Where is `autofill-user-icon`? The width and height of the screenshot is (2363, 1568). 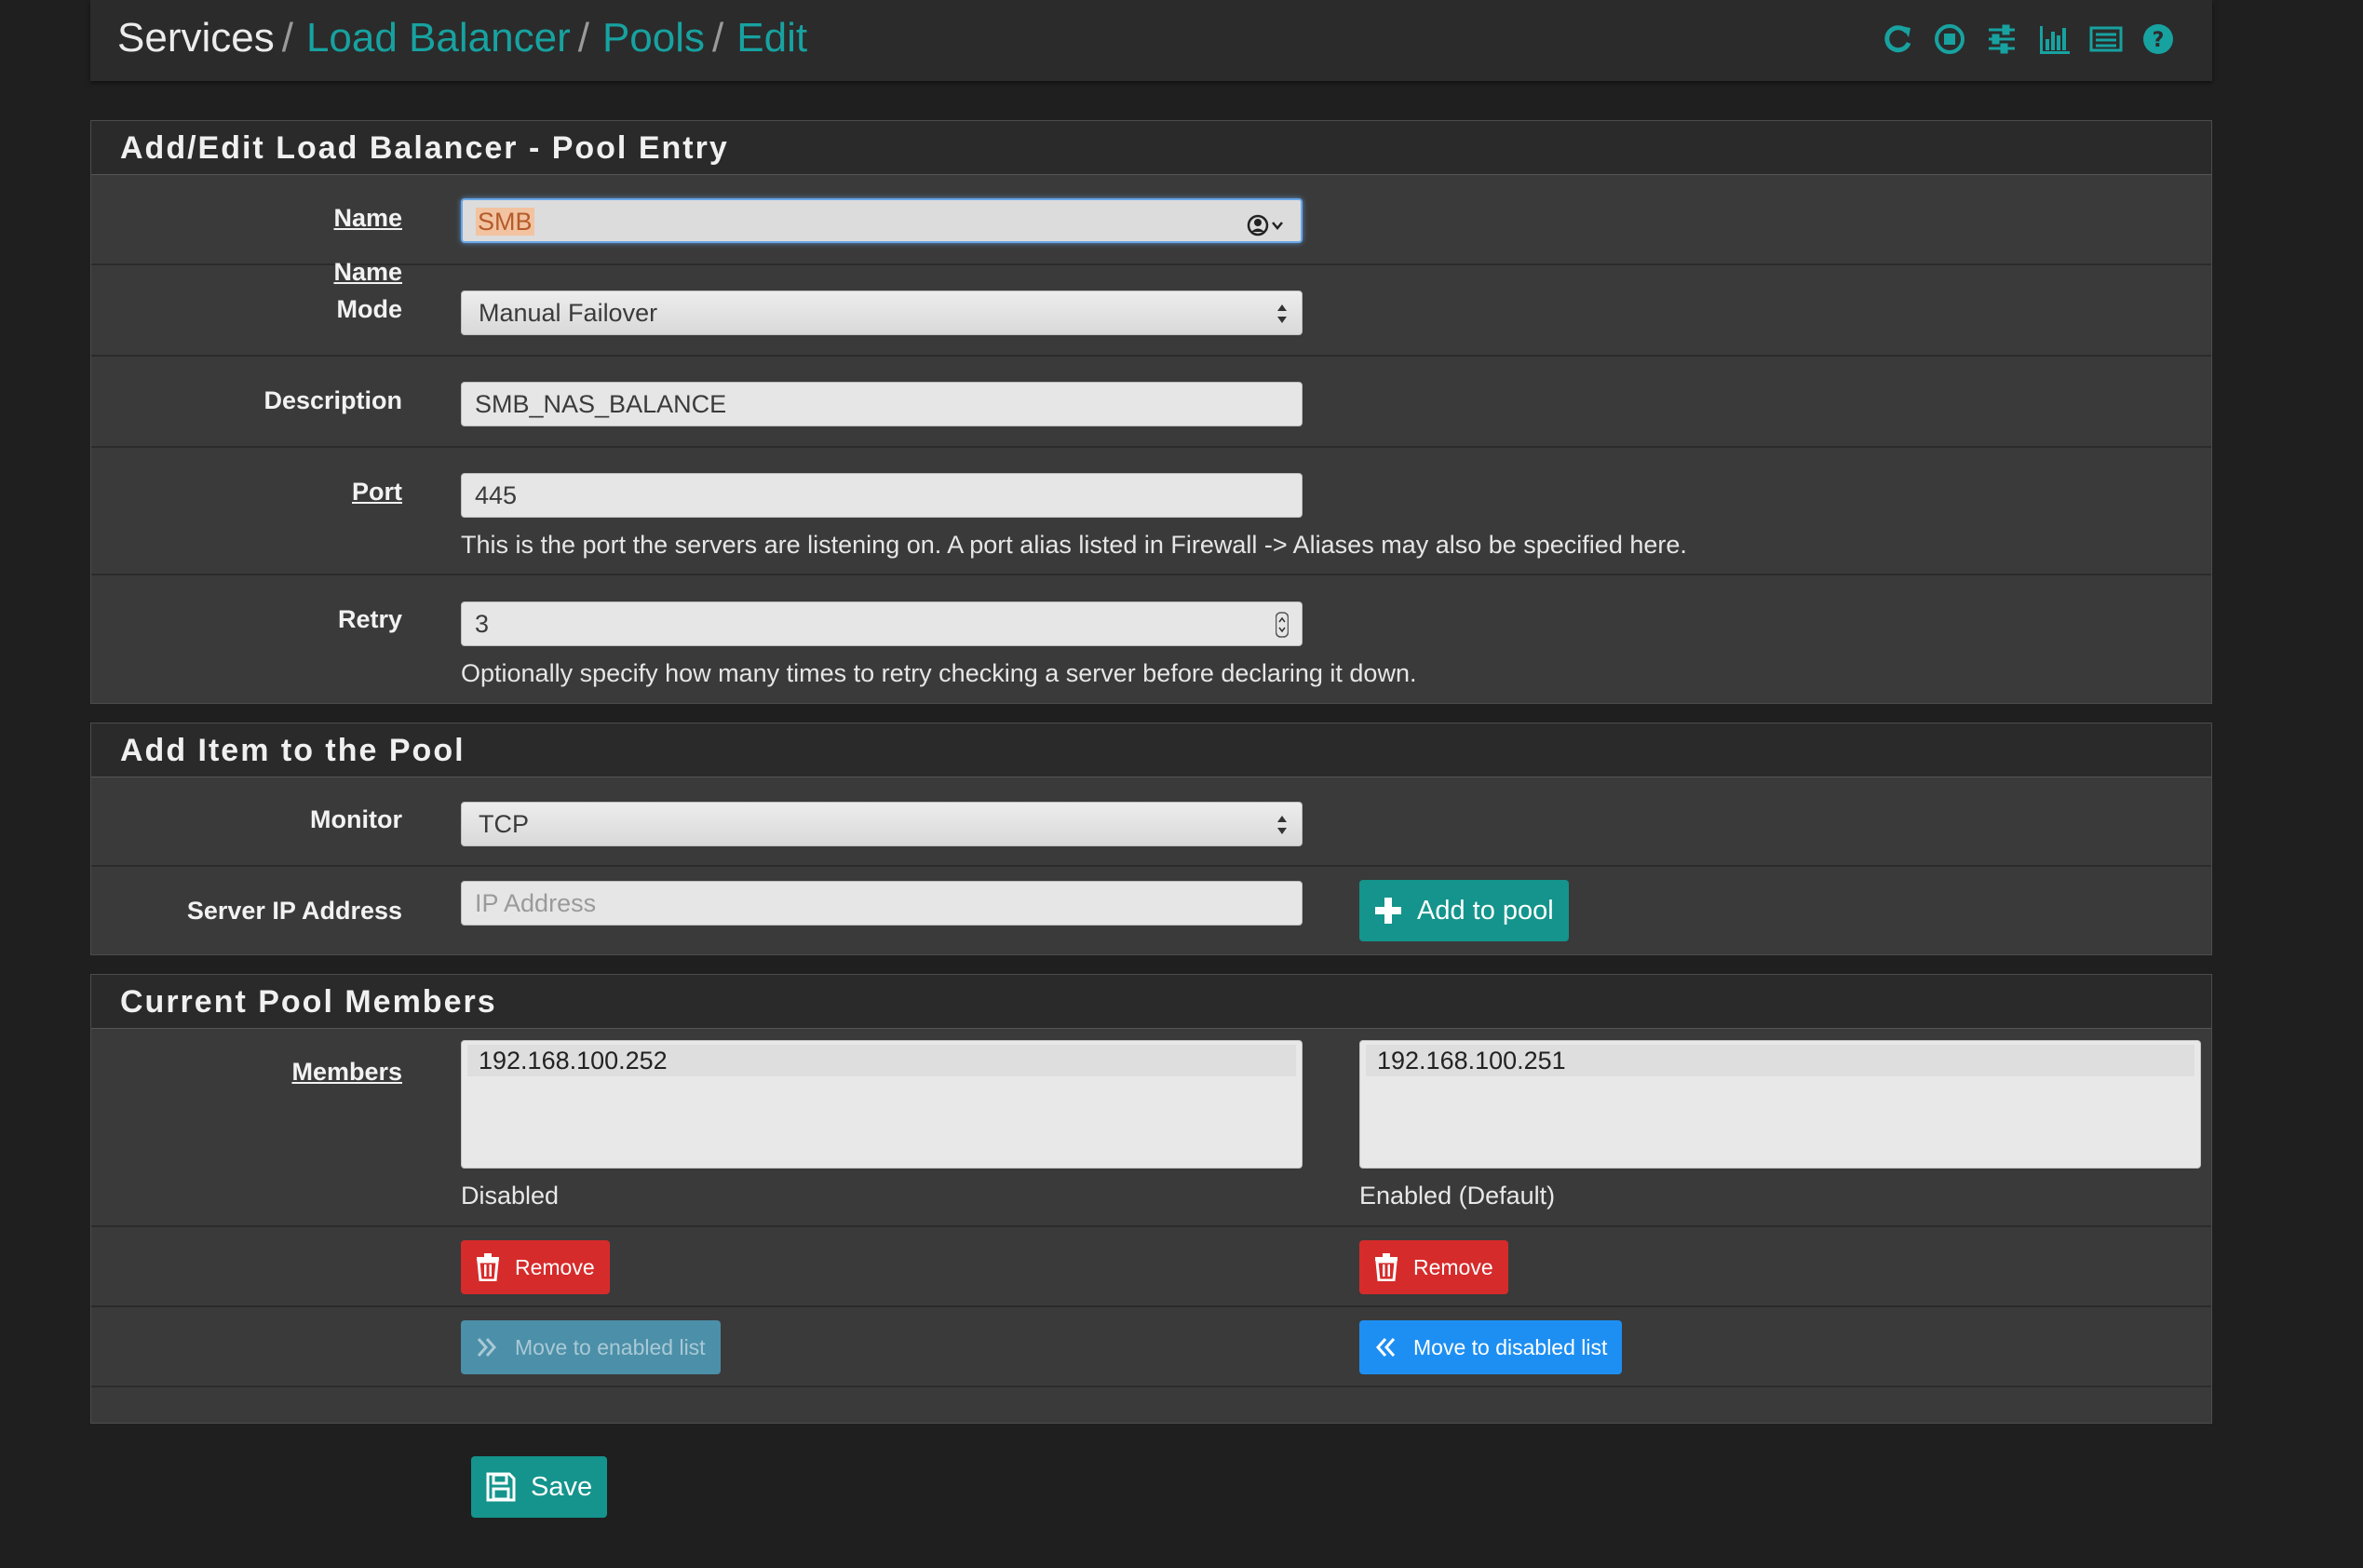
autofill-user-icon is located at coordinates (1267, 230).